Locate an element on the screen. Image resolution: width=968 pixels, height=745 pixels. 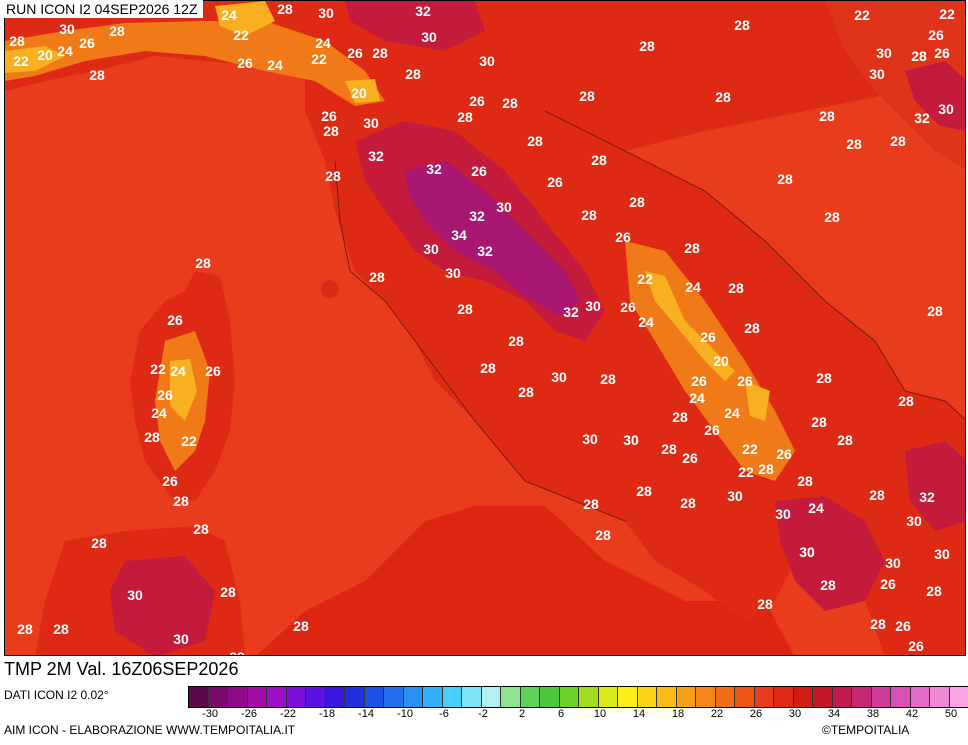
colorbar-tick-label: 42 is located at coordinates (912, 714).